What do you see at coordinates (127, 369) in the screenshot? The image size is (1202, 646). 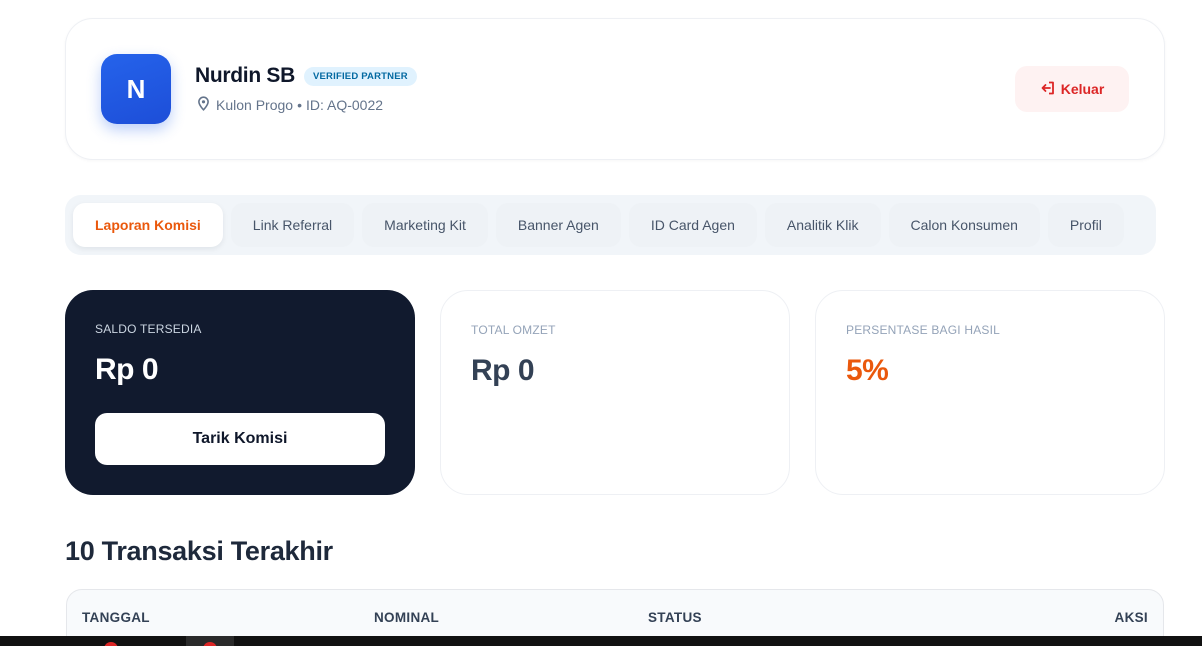 I see `balance-value: Rp 0` at bounding box center [127, 369].